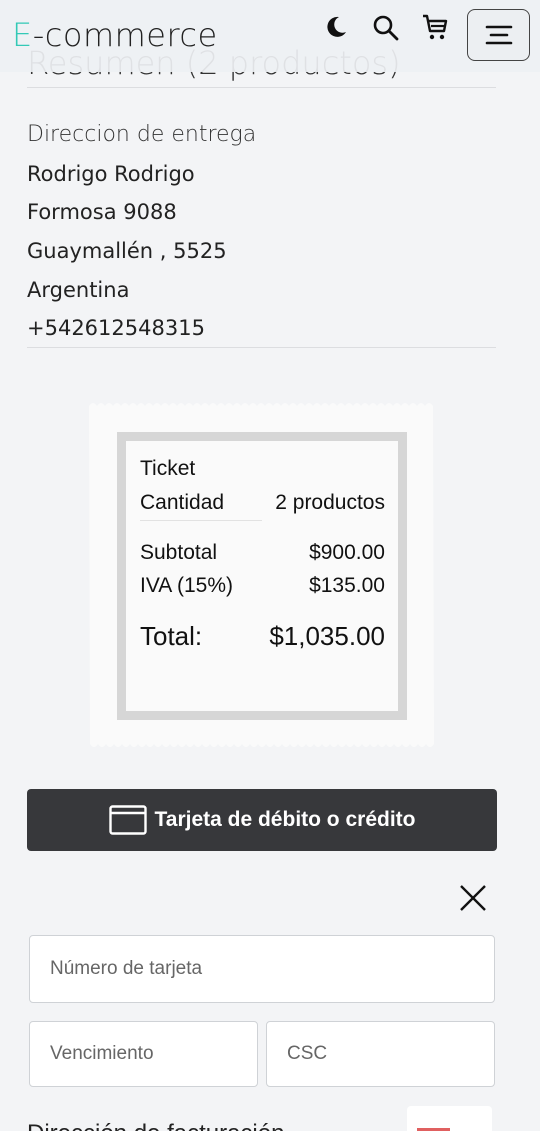 This screenshot has width=540, height=1131. I want to click on address-heading: Direccion de entrega, so click(142, 134).